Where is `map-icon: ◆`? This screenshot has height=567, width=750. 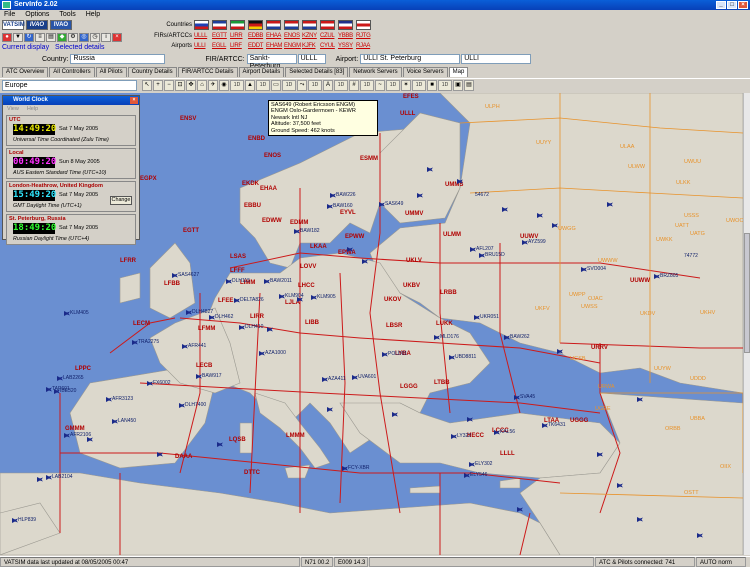 map-icon: ◆ is located at coordinates (62, 37).